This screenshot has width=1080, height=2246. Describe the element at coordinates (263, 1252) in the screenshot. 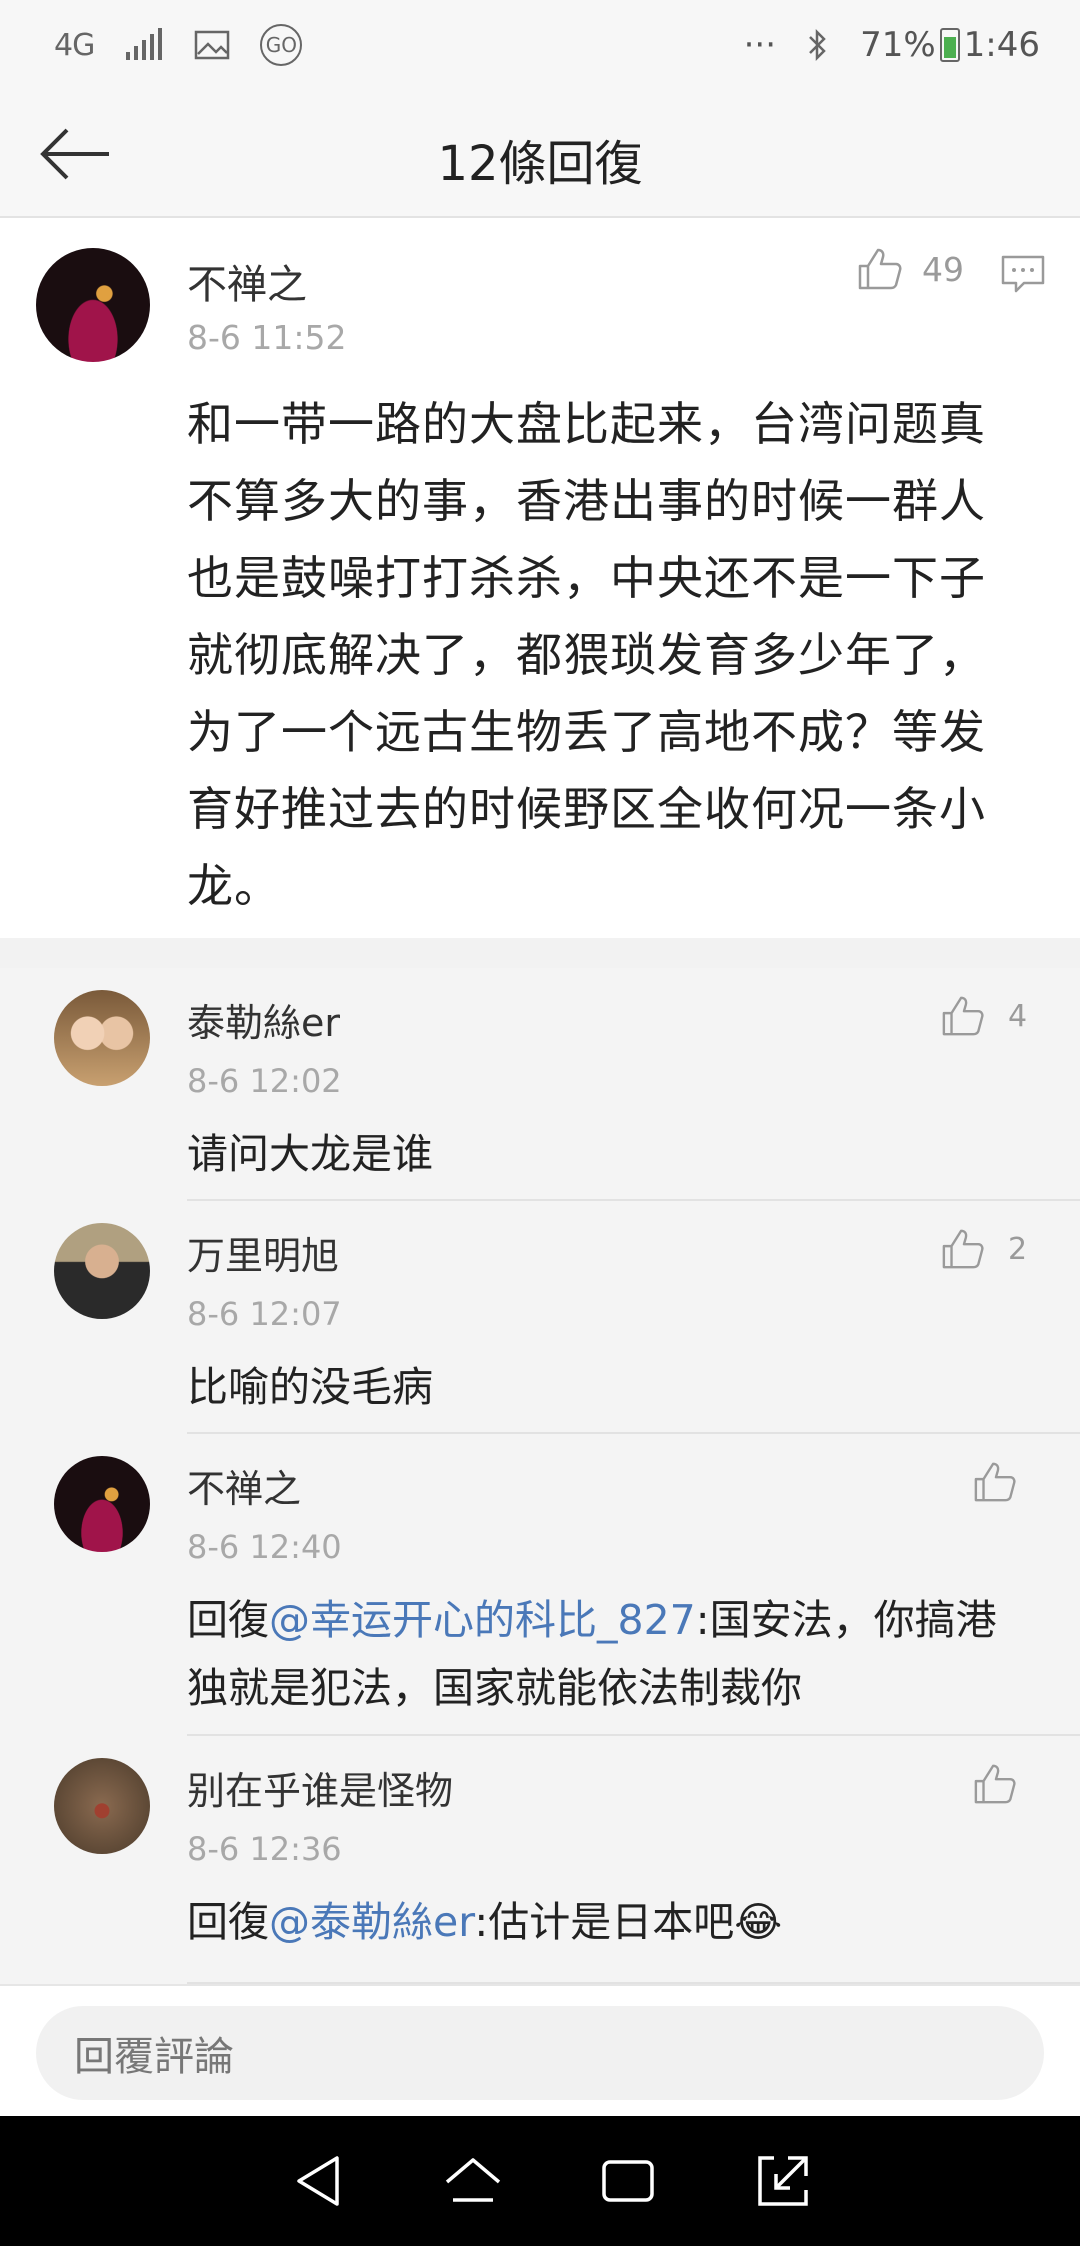

I see `reply-author: 万里明旭` at that location.